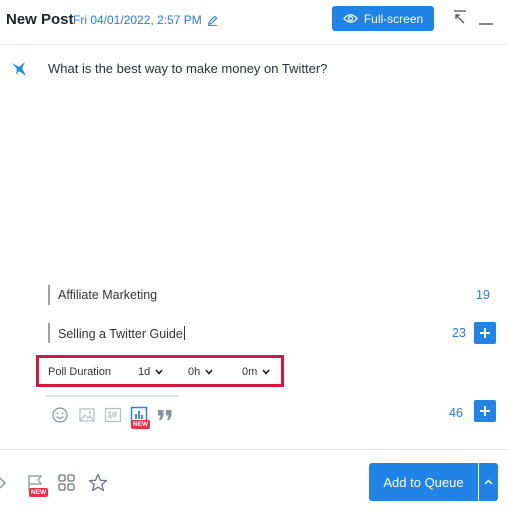 Image resolution: width=508 pixels, height=512 pixels. I want to click on flag-new-badge: NEW, so click(39, 492).